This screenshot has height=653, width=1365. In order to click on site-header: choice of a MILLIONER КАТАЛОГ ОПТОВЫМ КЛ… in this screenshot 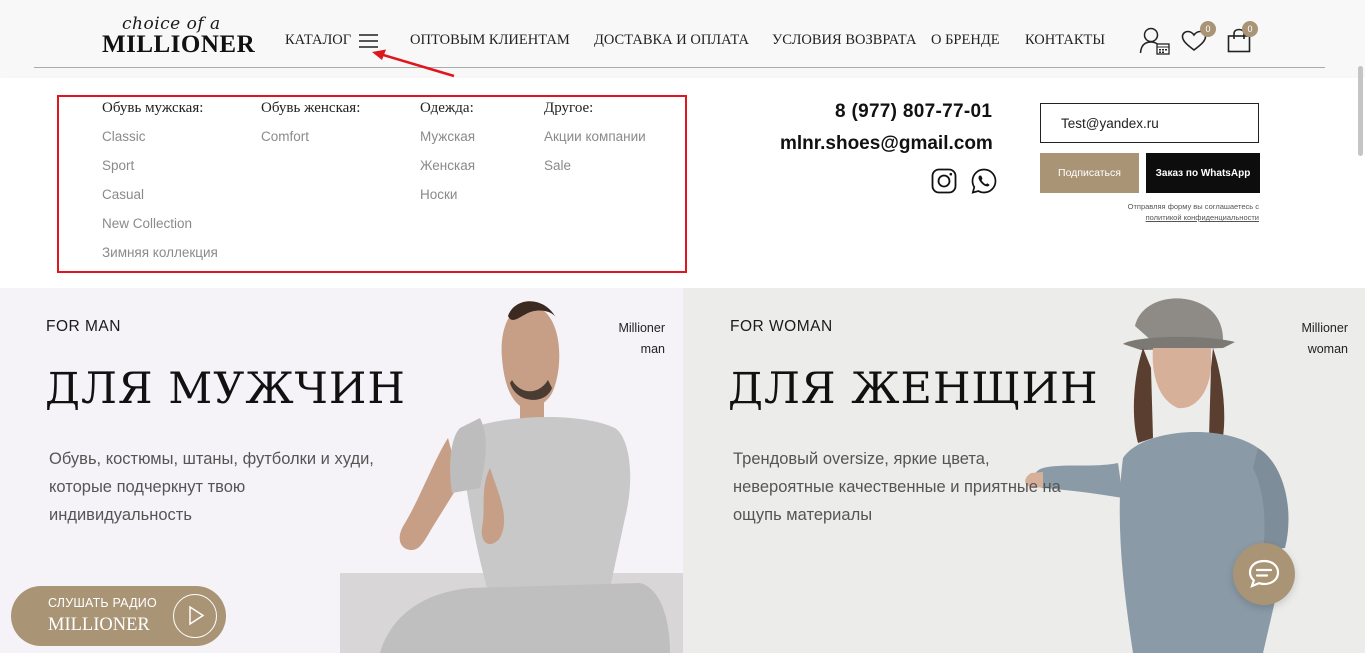, I will do `click(682, 39)`.